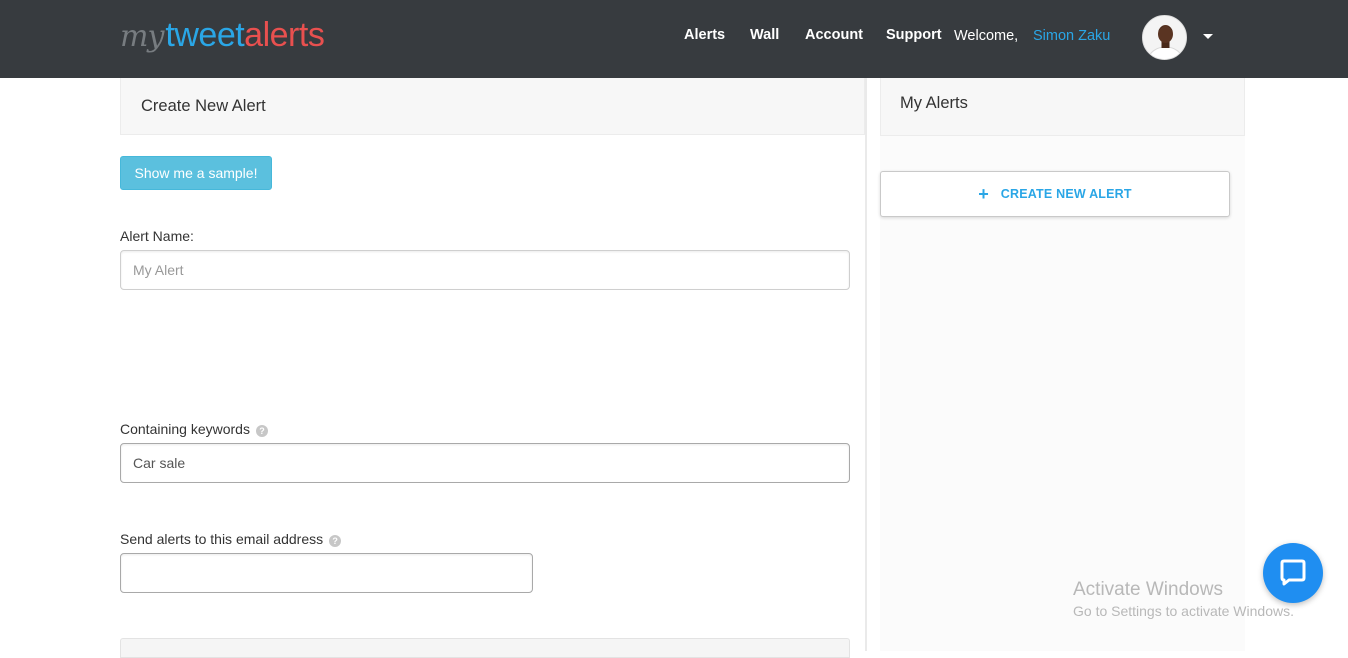 The height and width of the screenshot is (658, 1348). What do you see at coordinates (914, 35) in the screenshot?
I see `nav-support: Support` at bounding box center [914, 35].